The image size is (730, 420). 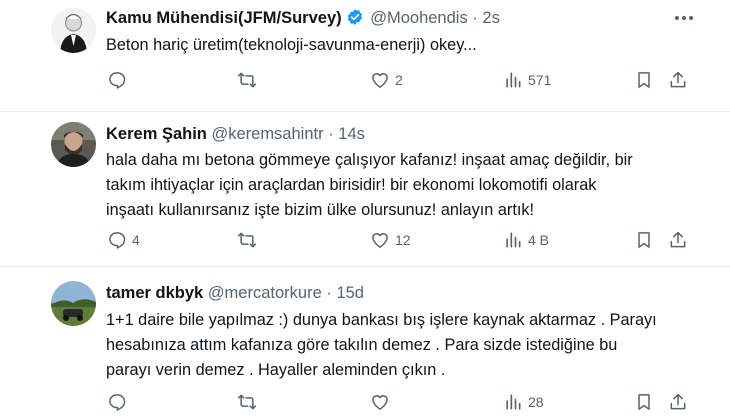 I want to click on author-name: Kerem Şahin, so click(x=156, y=134).